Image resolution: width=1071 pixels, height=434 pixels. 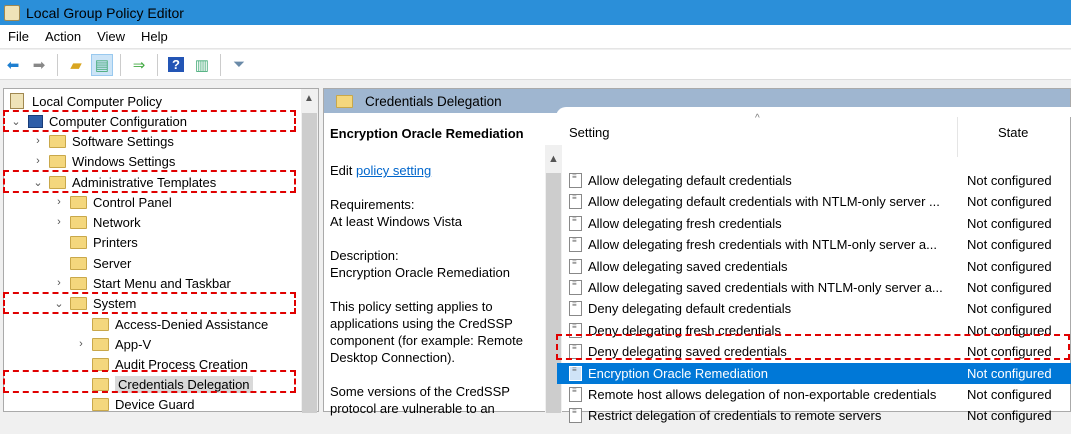 I want to click on tree-item-computer-configuration: ⌄ Computer Configuration, so click(x=98, y=121).